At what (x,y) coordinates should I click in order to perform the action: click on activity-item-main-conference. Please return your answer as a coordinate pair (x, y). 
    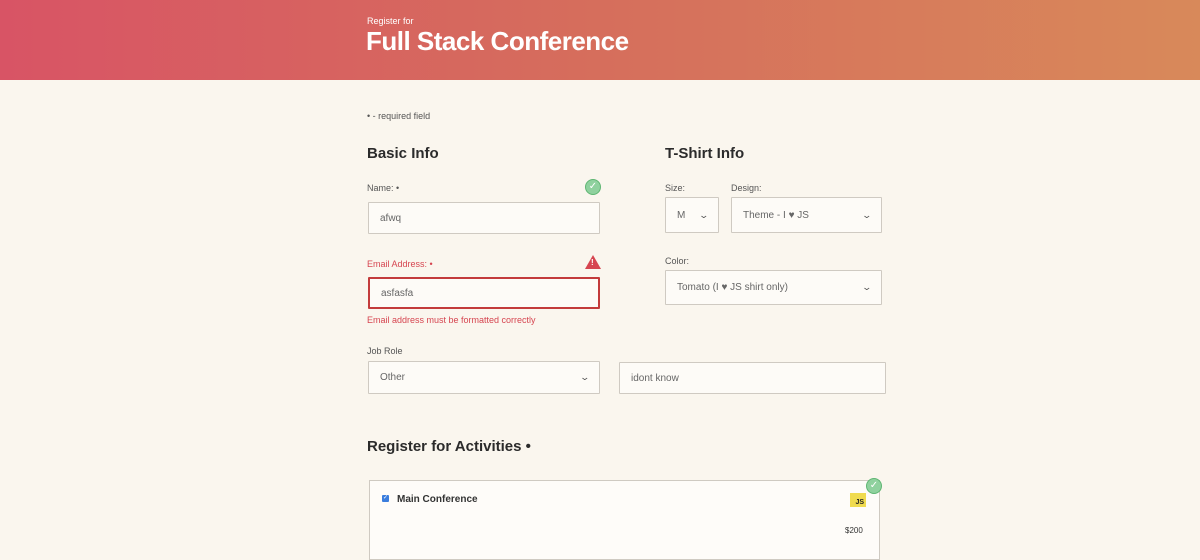
    Looking at the image, I should click on (624, 520).